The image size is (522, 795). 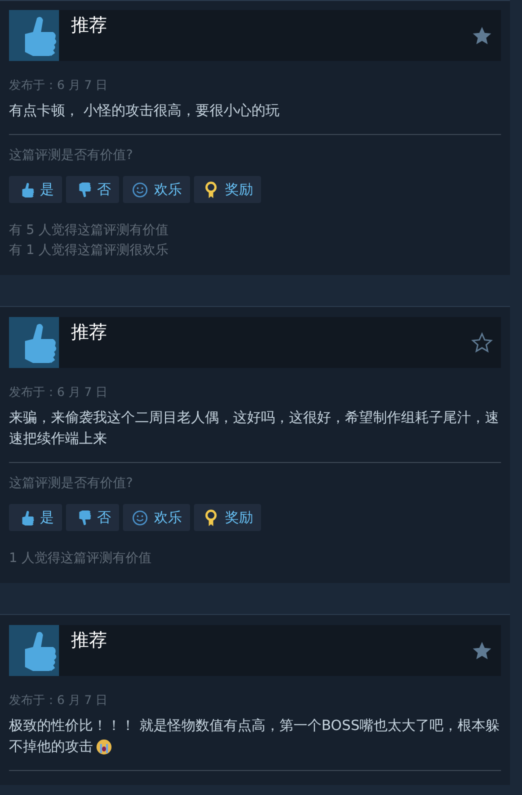 I want to click on review-text: 极致的性价比！！！ 就是怪物数值有点高，第一个BOSS嘴也太大了吧，根本躲不掉他的攻击, so click(x=254, y=736).